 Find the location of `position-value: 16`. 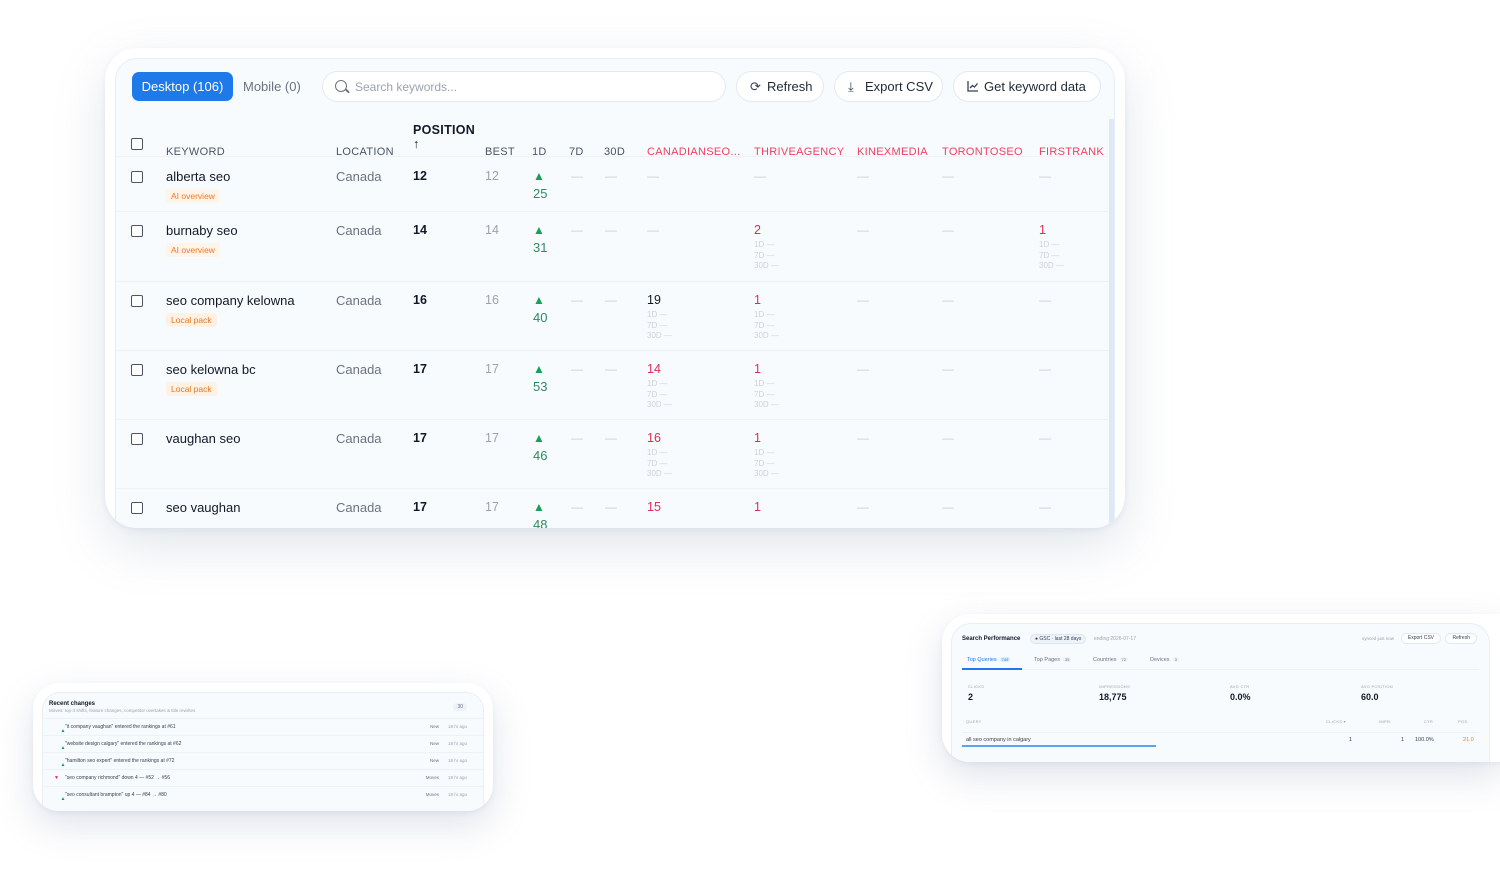

position-value: 16 is located at coordinates (420, 300).